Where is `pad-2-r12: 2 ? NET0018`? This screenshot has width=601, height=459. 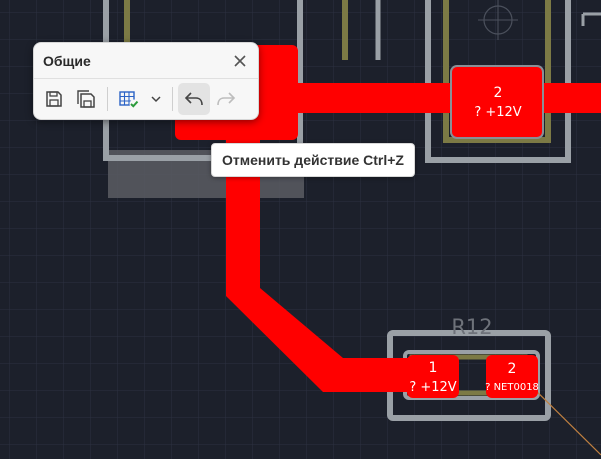 pad-2-r12: 2 ? NET0018 is located at coordinates (512, 376).